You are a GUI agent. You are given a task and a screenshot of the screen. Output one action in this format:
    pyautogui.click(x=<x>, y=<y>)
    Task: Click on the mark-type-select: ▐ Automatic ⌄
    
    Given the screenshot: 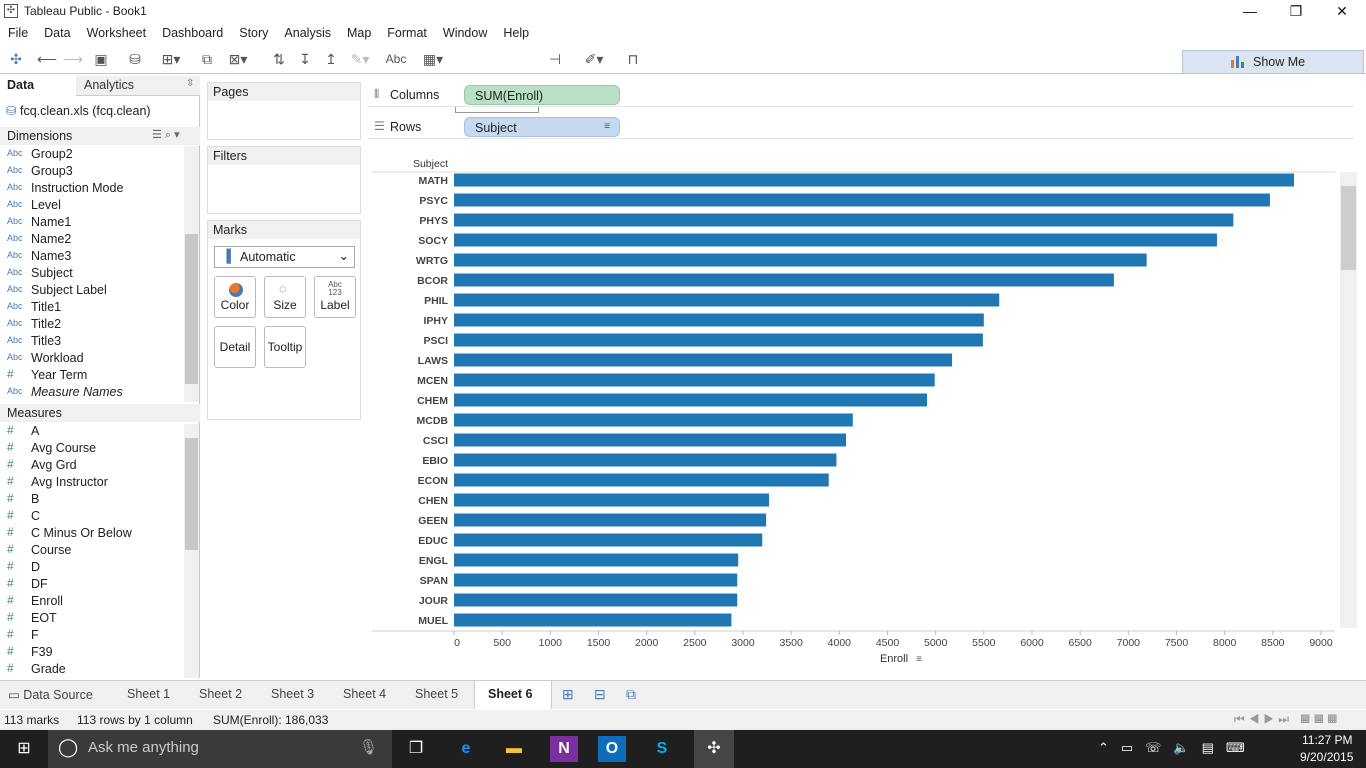 What is the action you would take?
    pyautogui.click(x=284, y=257)
    